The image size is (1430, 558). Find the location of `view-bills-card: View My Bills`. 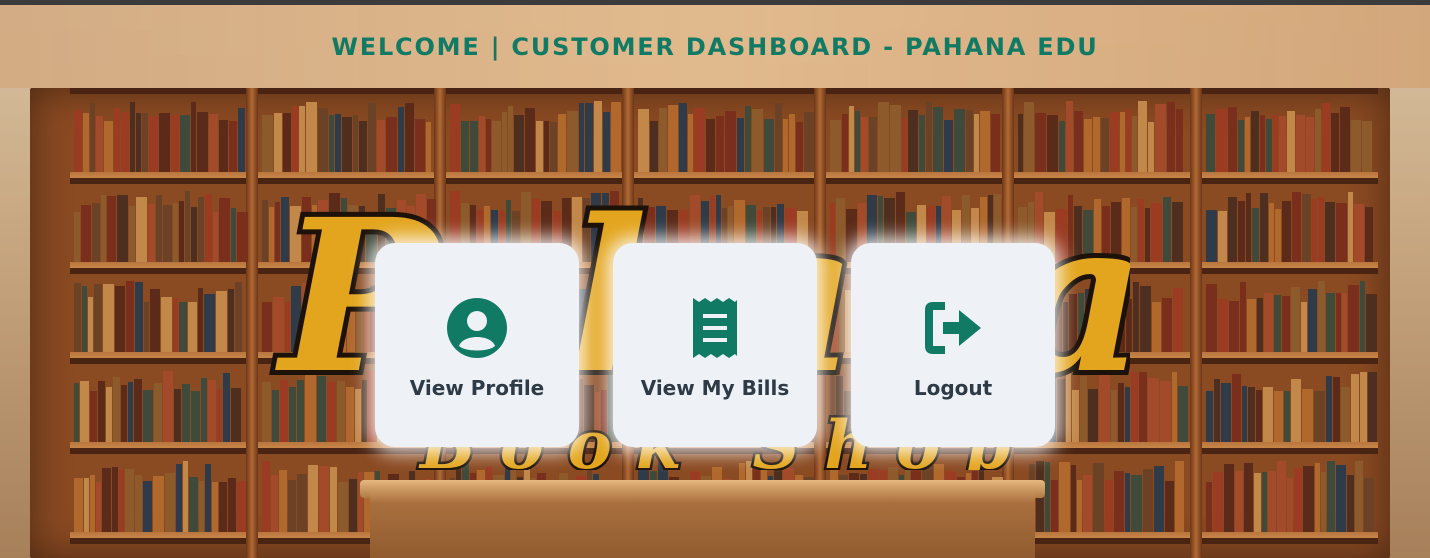

view-bills-card: View My Bills is located at coordinates (715, 345).